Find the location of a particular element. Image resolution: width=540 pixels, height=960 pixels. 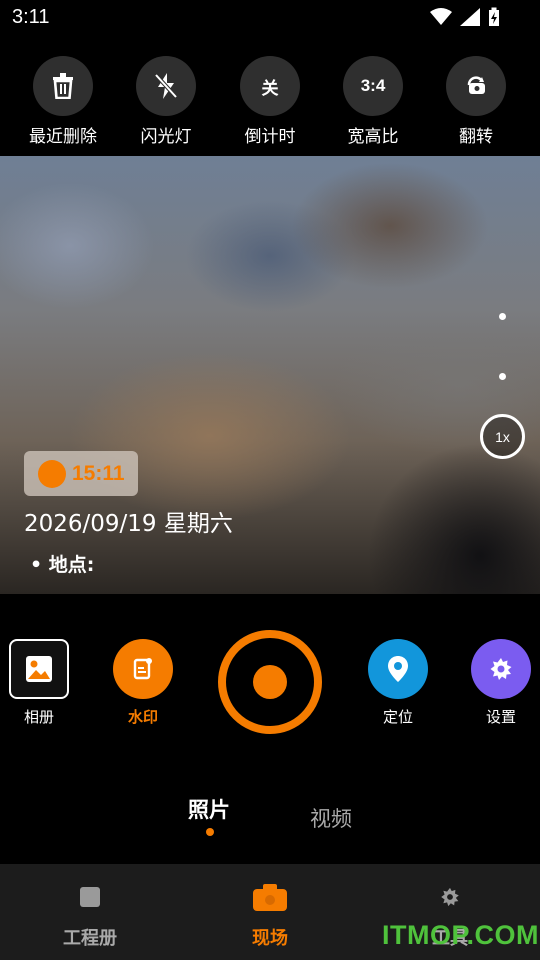

nav-scene-label: 现场 is located at coordinates (270, 938).